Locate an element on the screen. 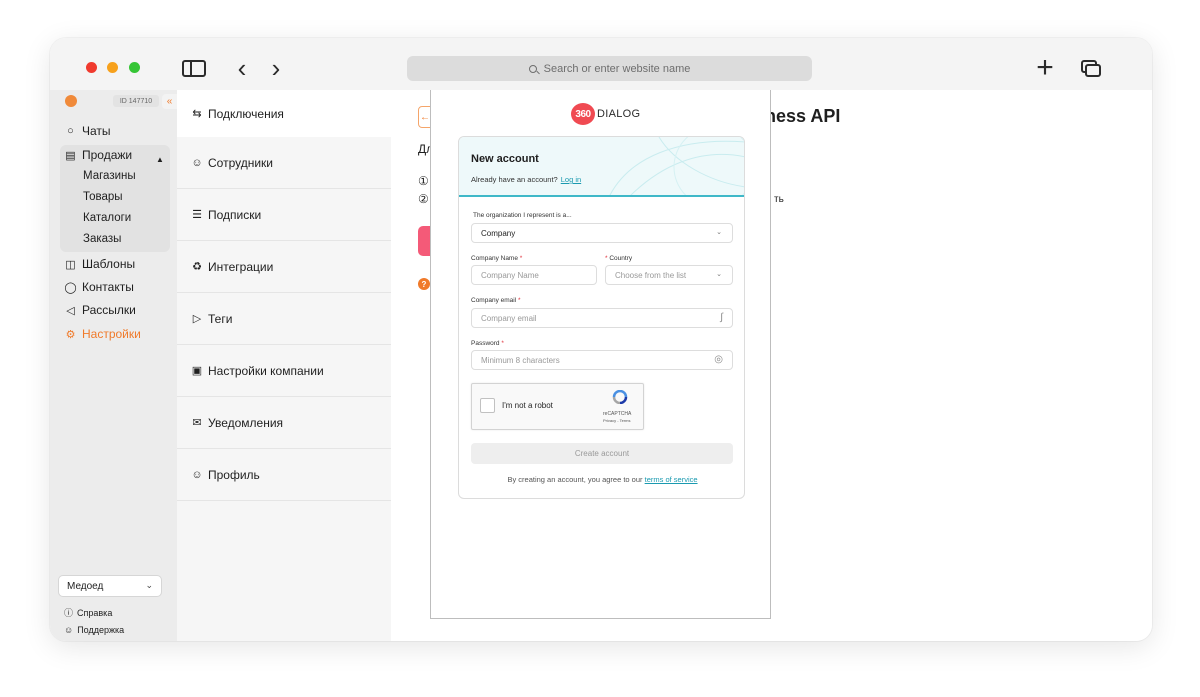 Image resolution: width=1200 pixels, height=697 pixels. org-type-value: Company is located at coordinates (498, 233).